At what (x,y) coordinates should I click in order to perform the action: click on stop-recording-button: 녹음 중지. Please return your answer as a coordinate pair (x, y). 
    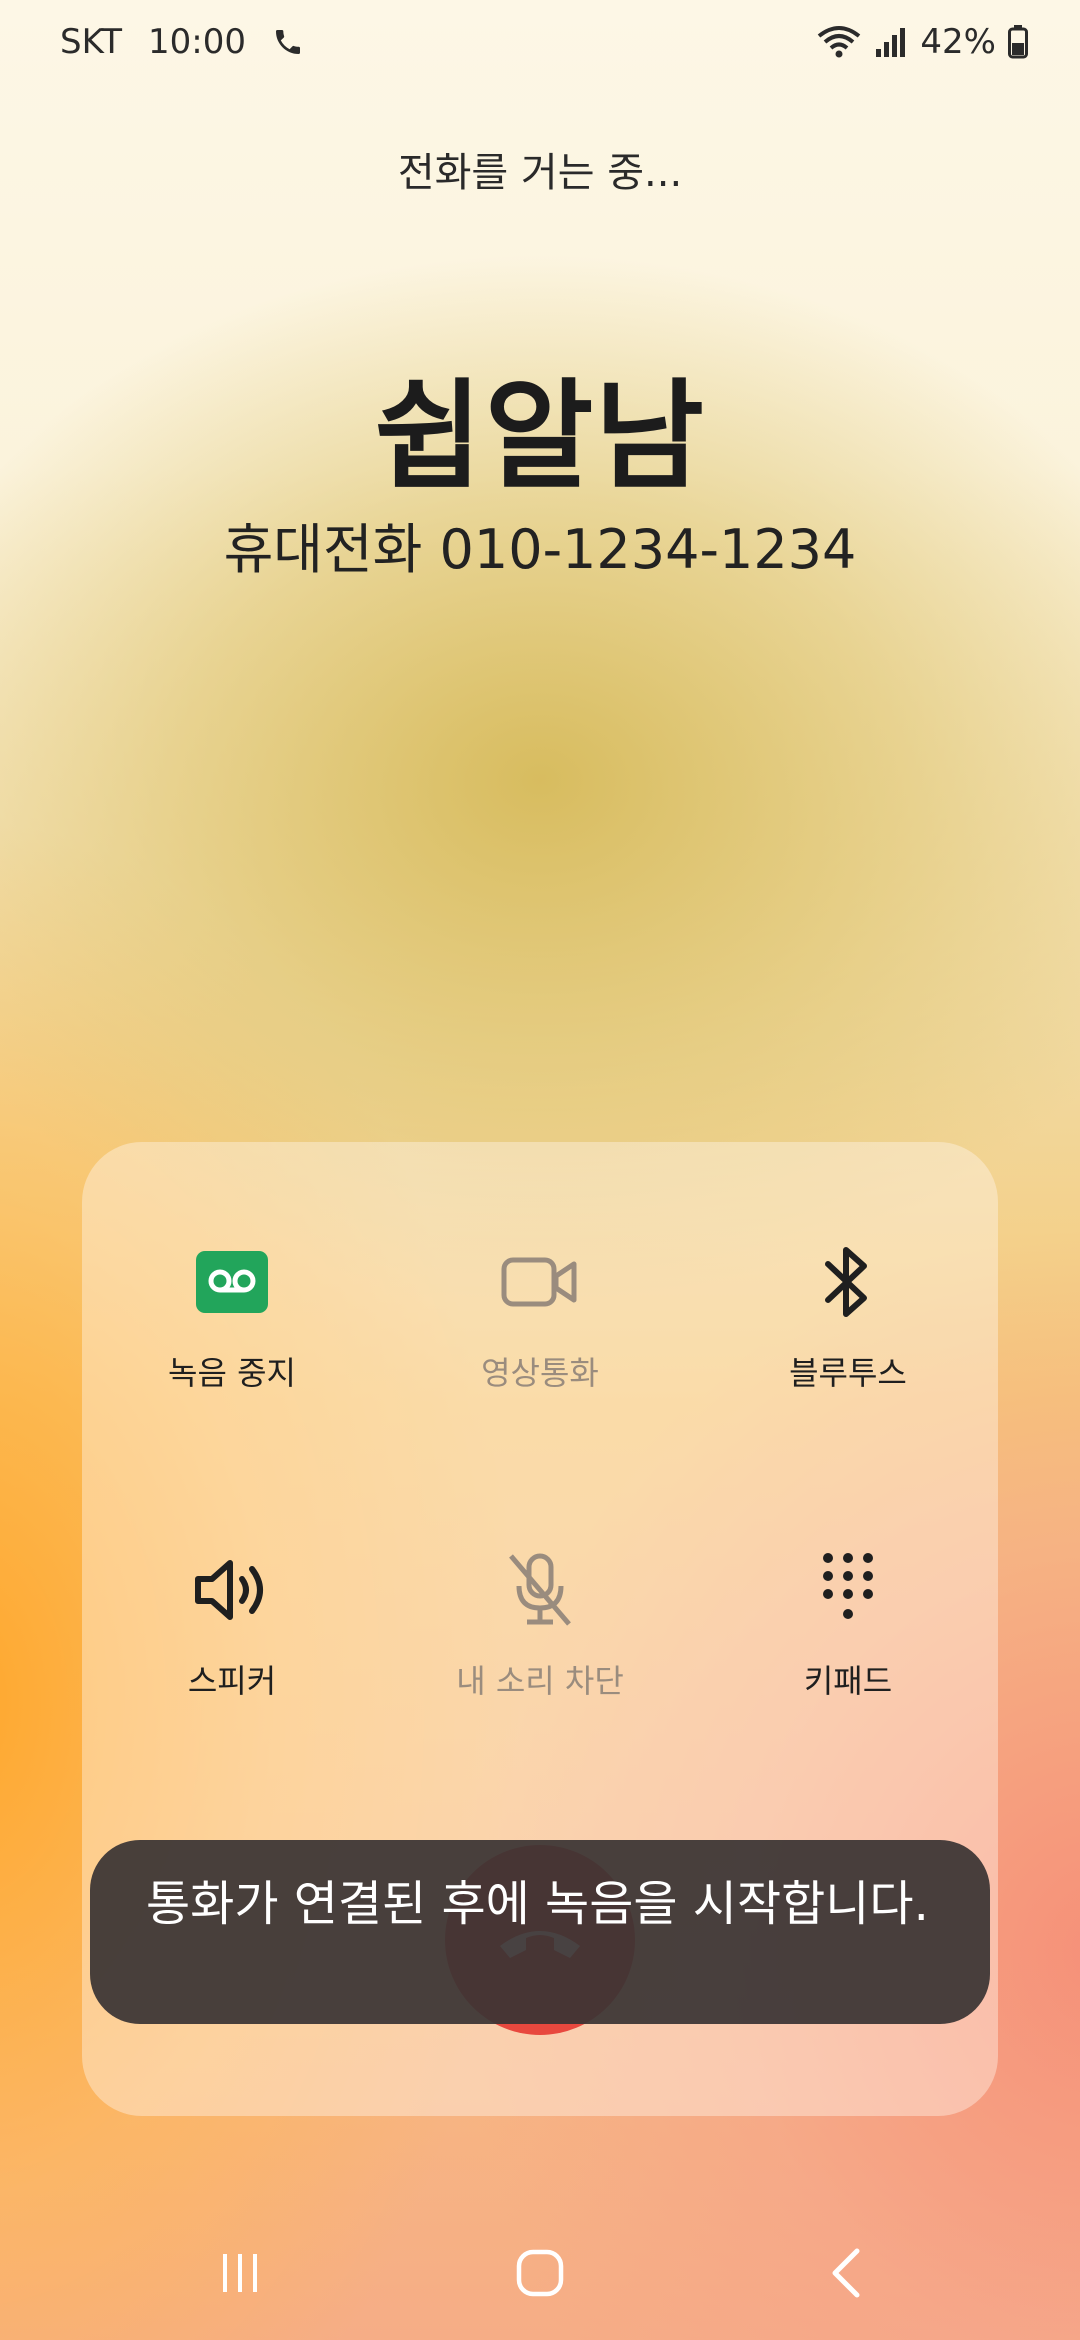
    Looking at the image, I should click on (232, 1318).